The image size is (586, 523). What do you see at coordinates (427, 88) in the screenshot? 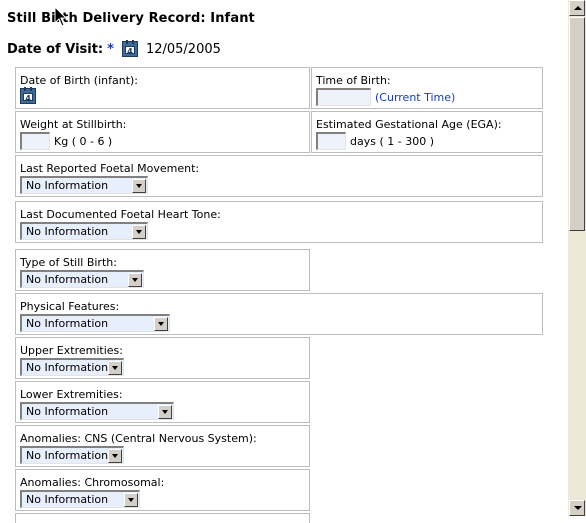
I see `time-of-birth-section: Time of Birth: (Current Time)` at bounding box center [427, 88].